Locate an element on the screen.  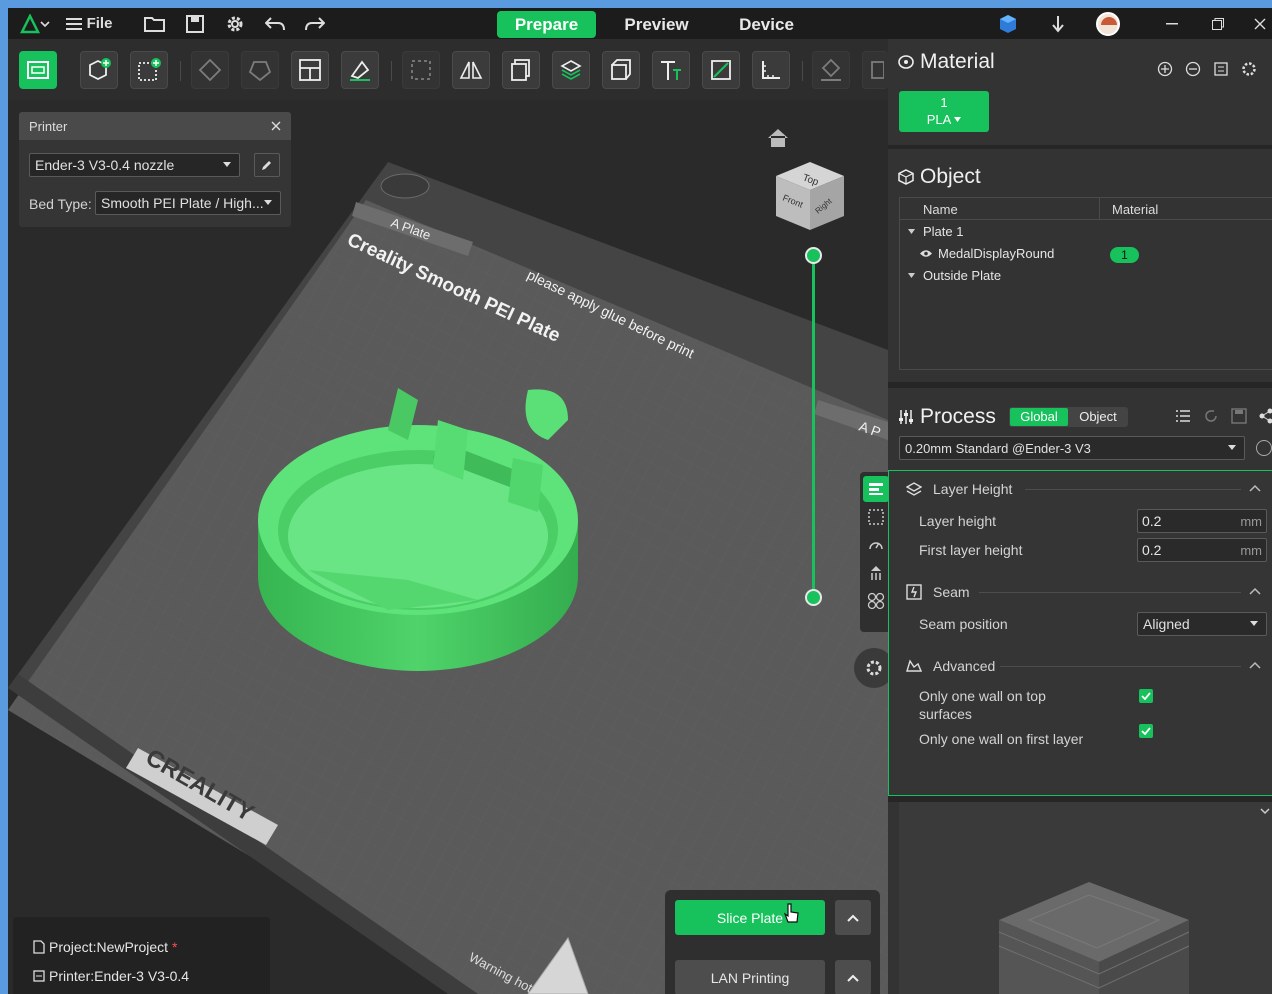
material-slot-1: 1 PLA is located at coordinates (944, 111).